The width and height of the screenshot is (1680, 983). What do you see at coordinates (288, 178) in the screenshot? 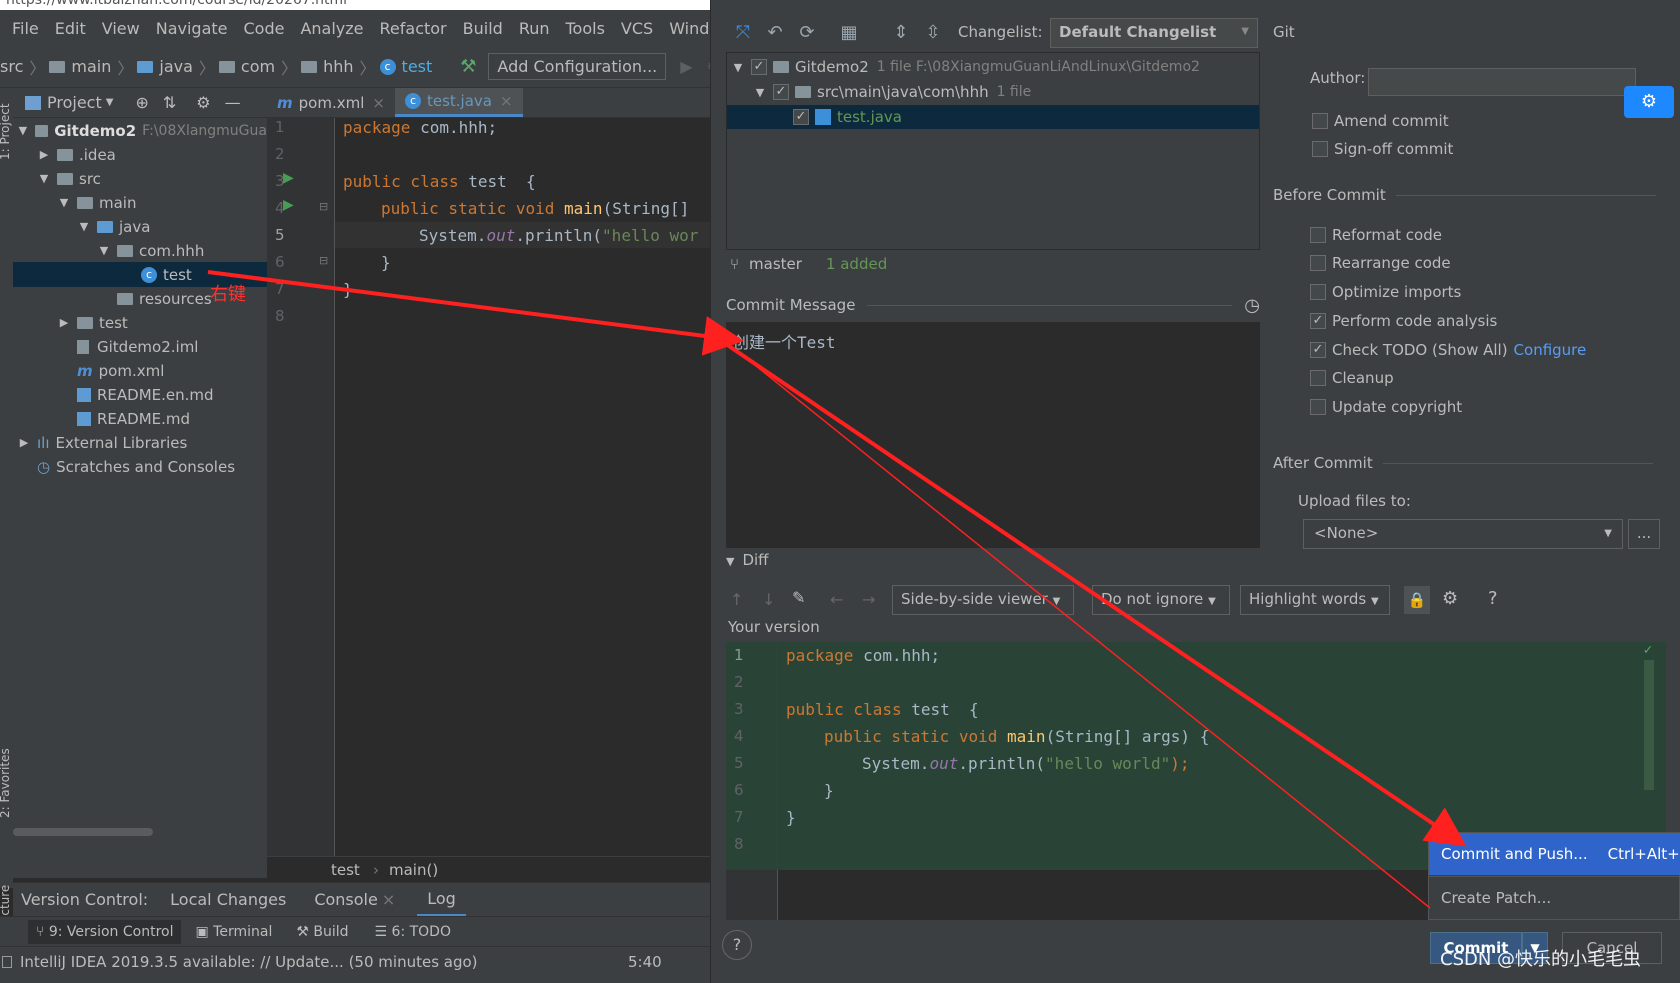
I see `run-gutter-icon: ▶` at bounding box center [288, 178].